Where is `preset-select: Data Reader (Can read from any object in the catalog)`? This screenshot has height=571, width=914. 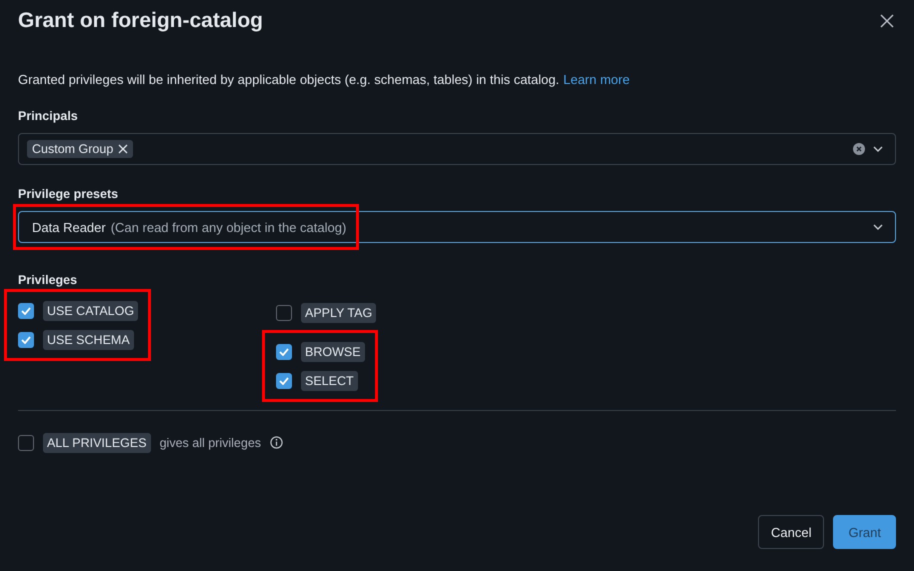
preset-select: Data Reader (Can read from any object in the catalog) is located at coordinates (457, 227).